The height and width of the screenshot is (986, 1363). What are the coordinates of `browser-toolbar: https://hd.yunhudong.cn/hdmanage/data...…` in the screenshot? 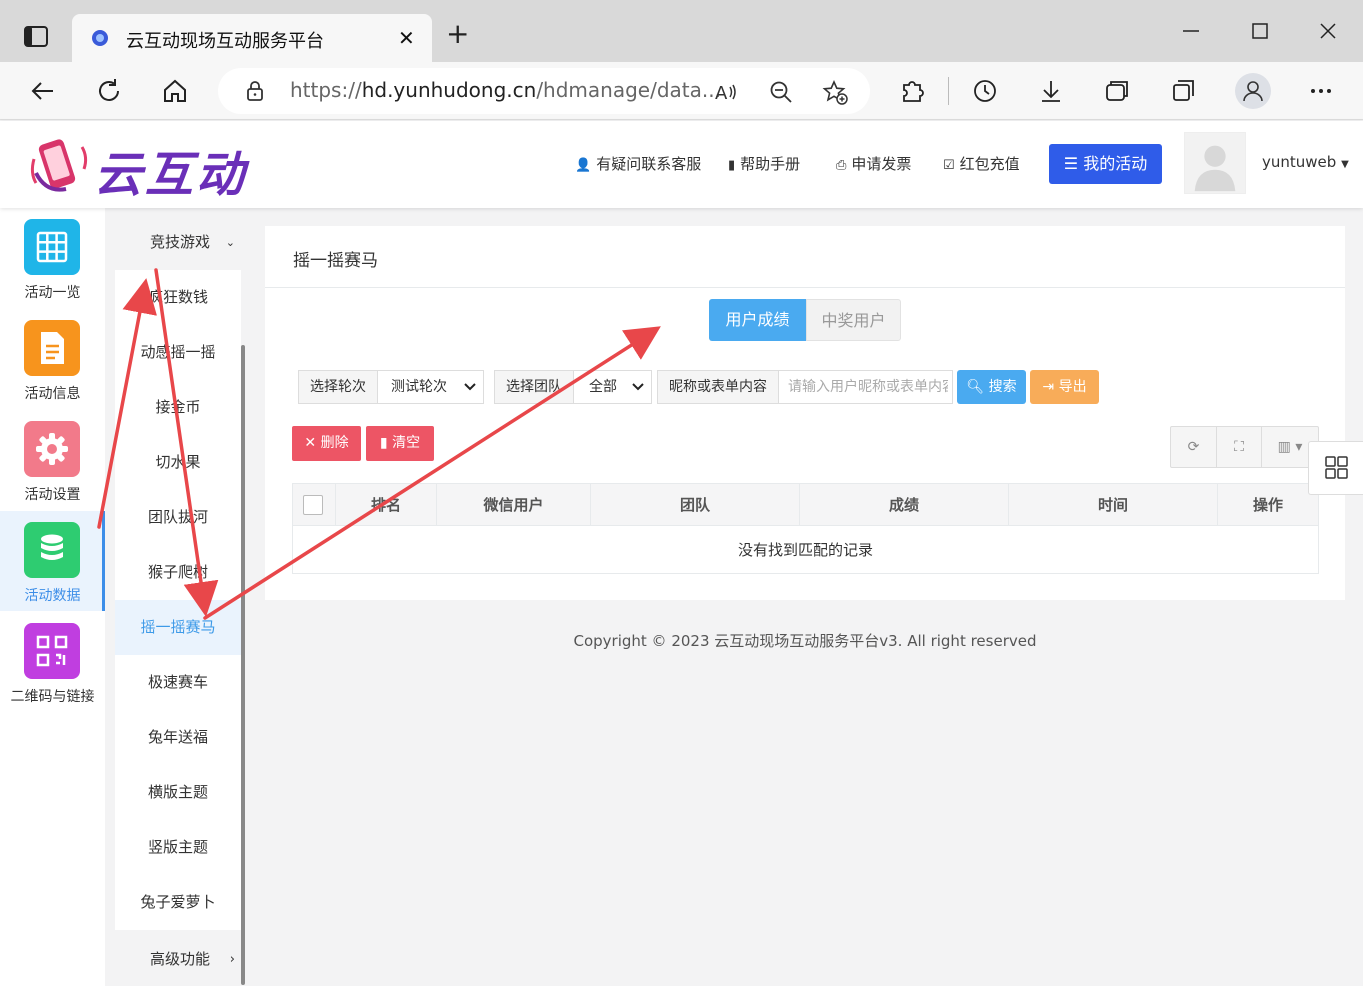 It's located at (681, 91).